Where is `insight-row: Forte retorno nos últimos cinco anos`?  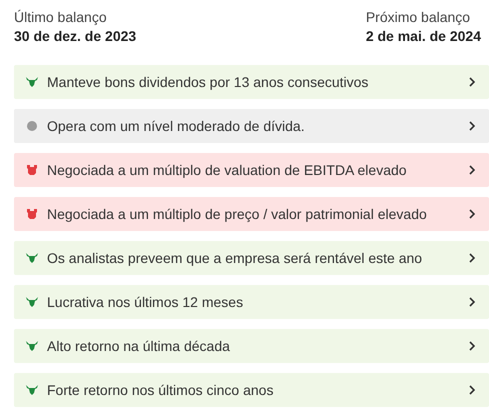
insight-row: Forte retorno nos últimos cinco anos is located at coordinates (251, 390).